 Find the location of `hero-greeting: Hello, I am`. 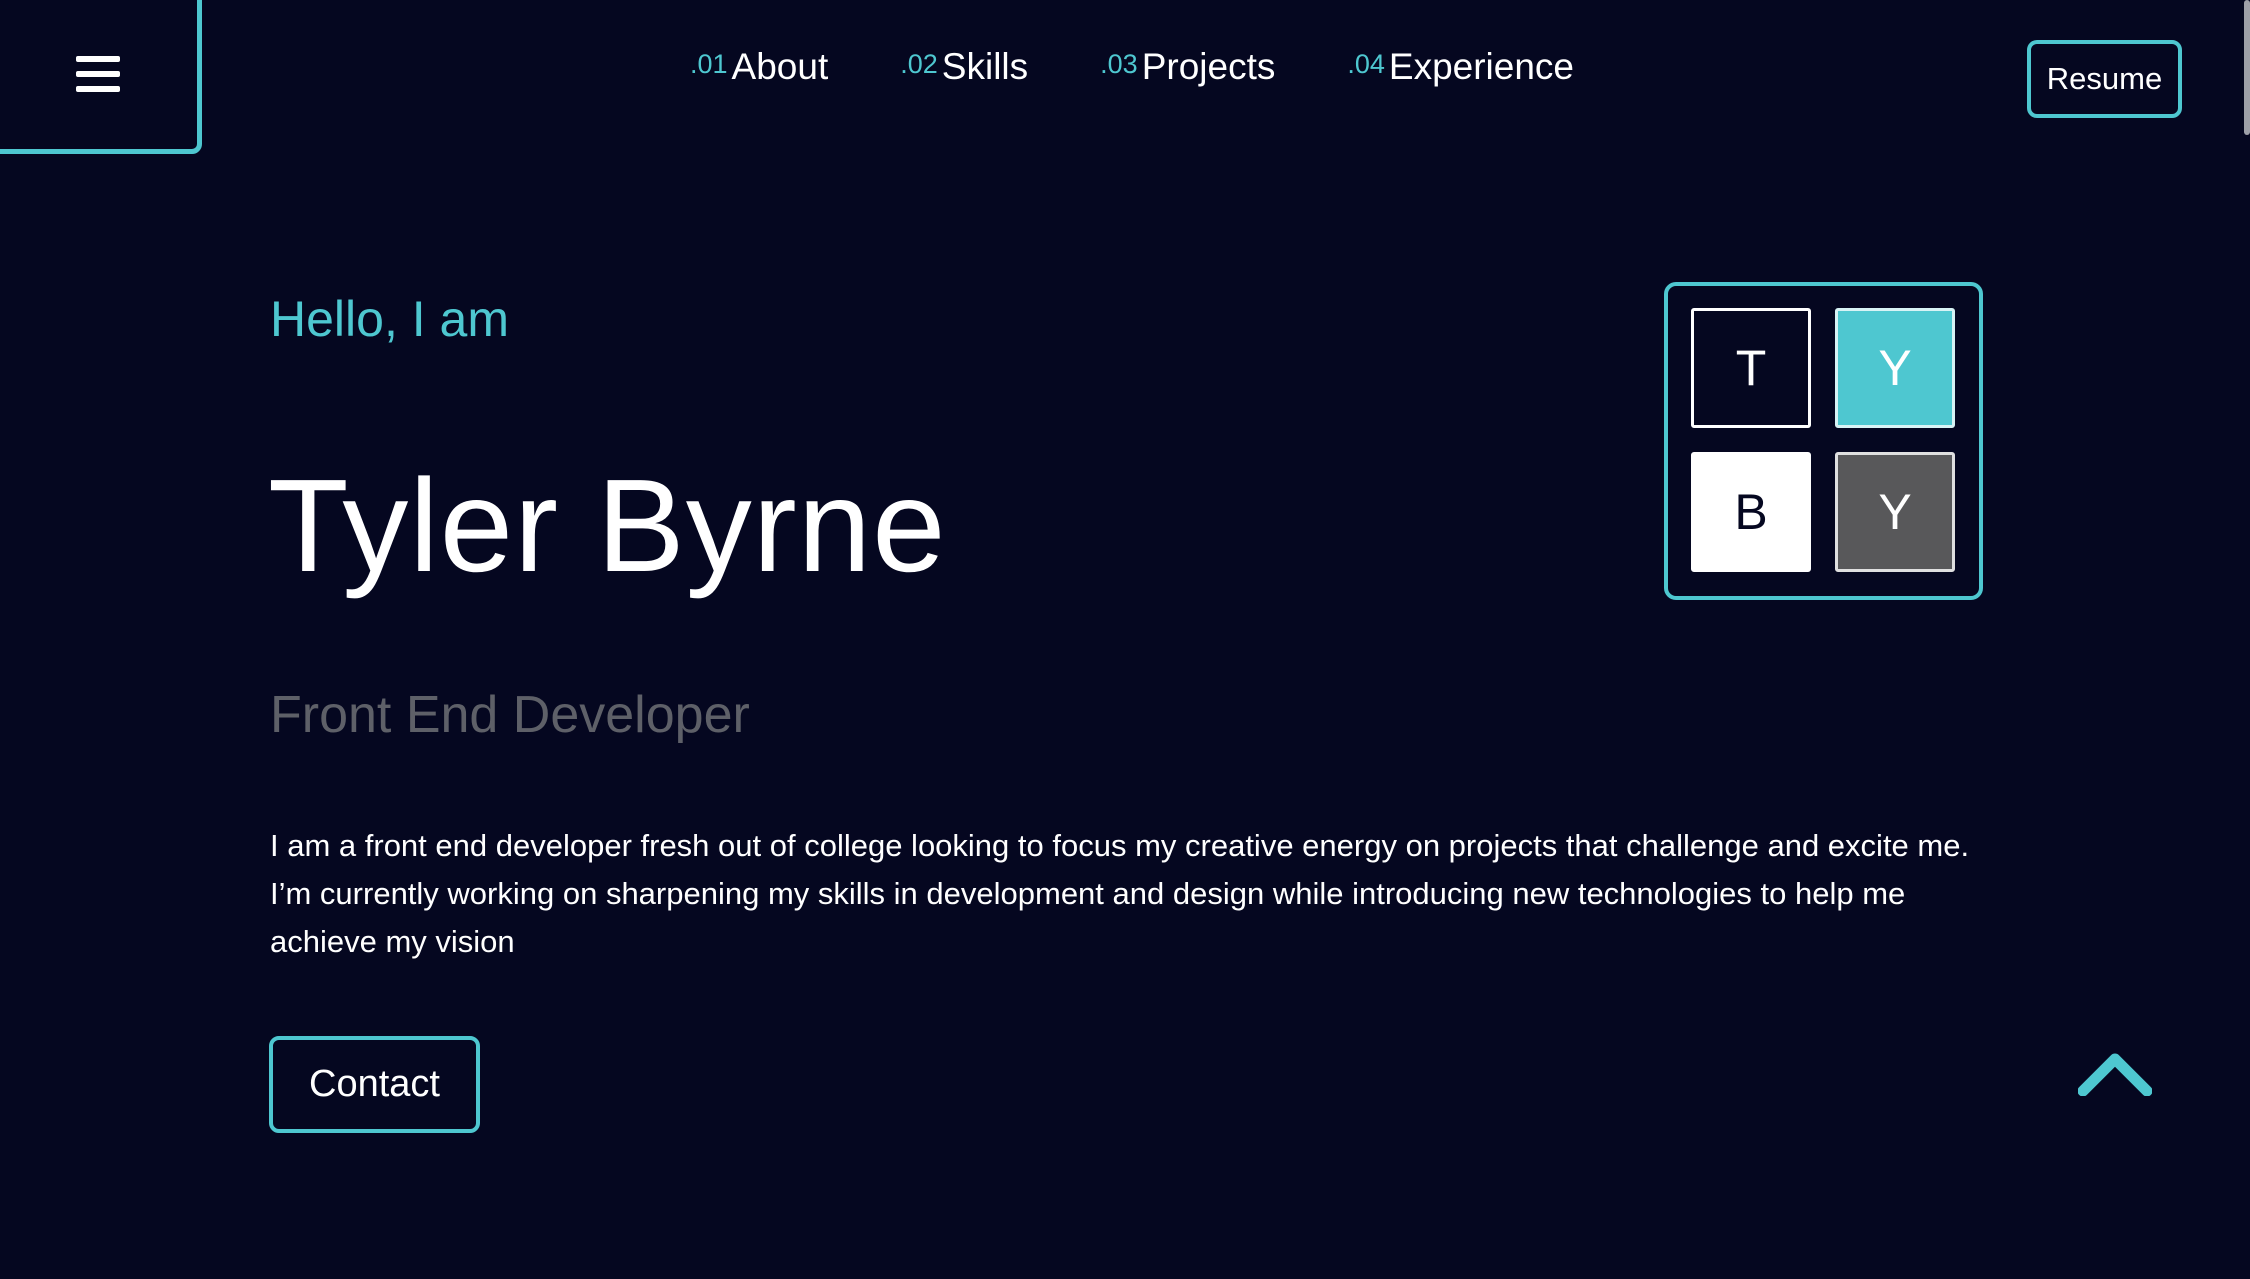

hero-greeting: Hello, I am is located at coordinates (389, 319).